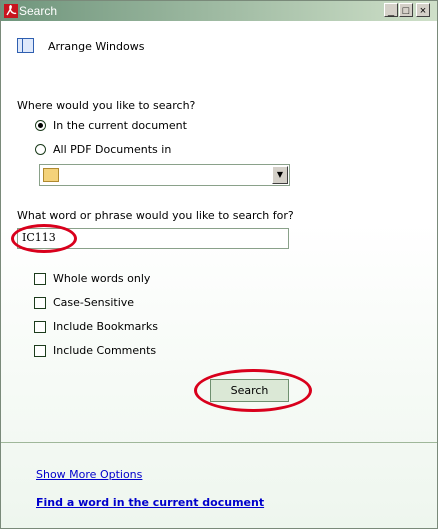 This screenshot has height=529, width=438. What do you see at coordinates (219, 442) in the screenshot?
I see `divider` at bounding box center [219, 442].